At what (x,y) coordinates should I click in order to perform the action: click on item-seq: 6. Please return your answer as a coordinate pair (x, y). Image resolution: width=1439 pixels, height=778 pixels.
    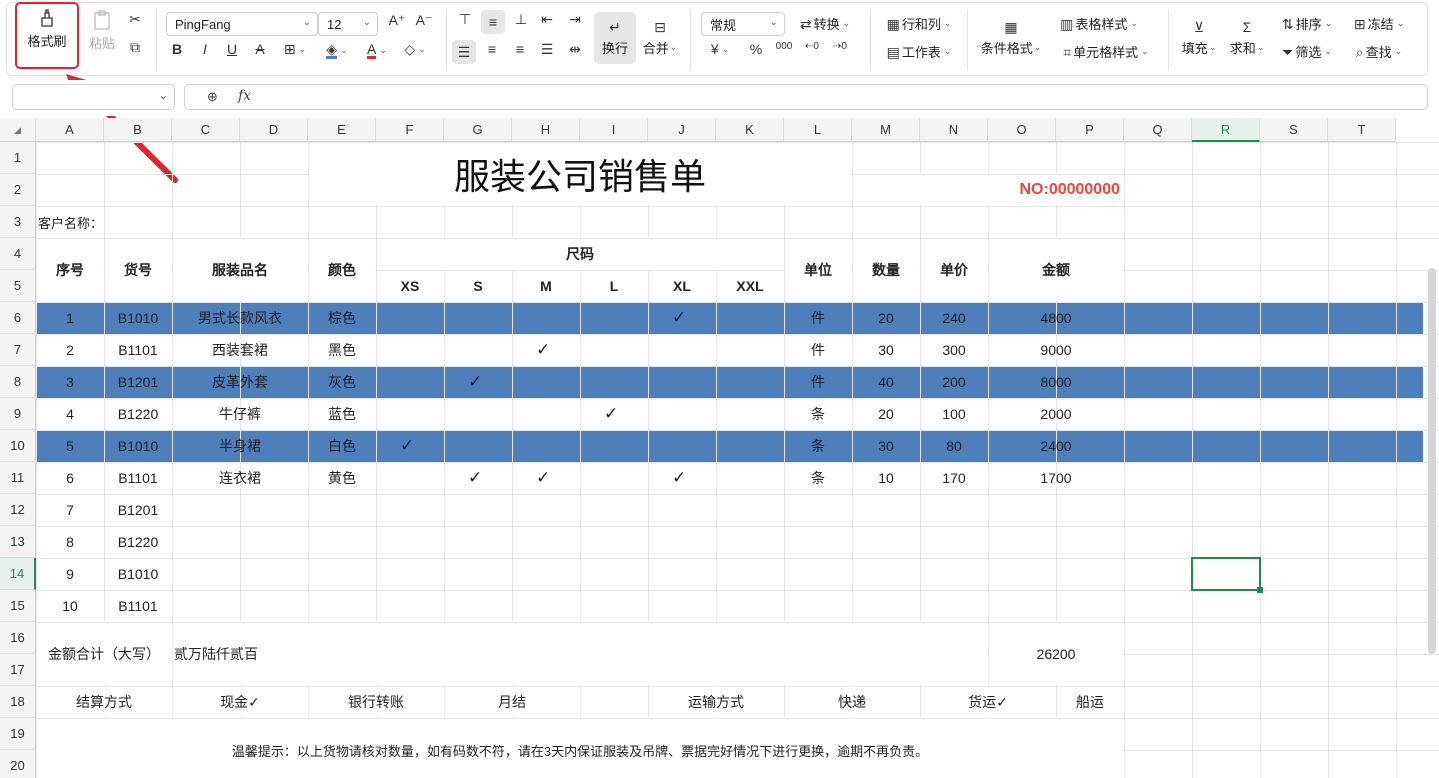
    Looking at the image, I should click on (70, 478).